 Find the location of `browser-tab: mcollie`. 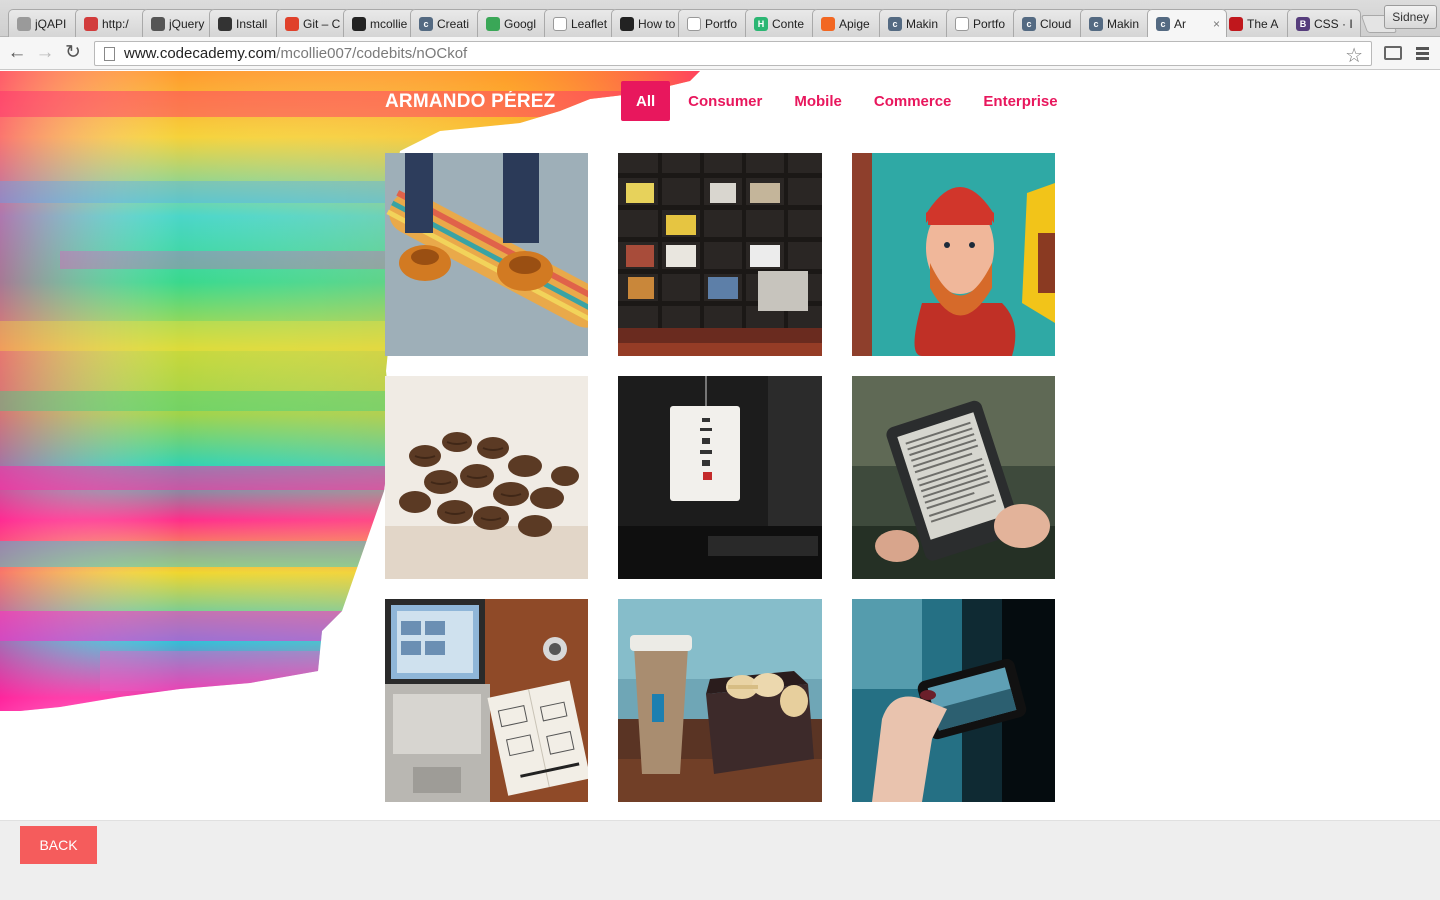

browser-tab: mcollie is located at coordinates (380, 23).